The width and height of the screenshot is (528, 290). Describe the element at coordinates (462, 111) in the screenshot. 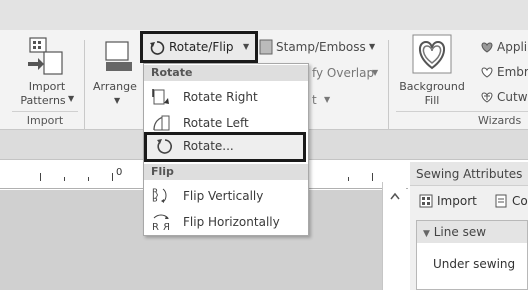

I see `wizards-group-divider` at that location.